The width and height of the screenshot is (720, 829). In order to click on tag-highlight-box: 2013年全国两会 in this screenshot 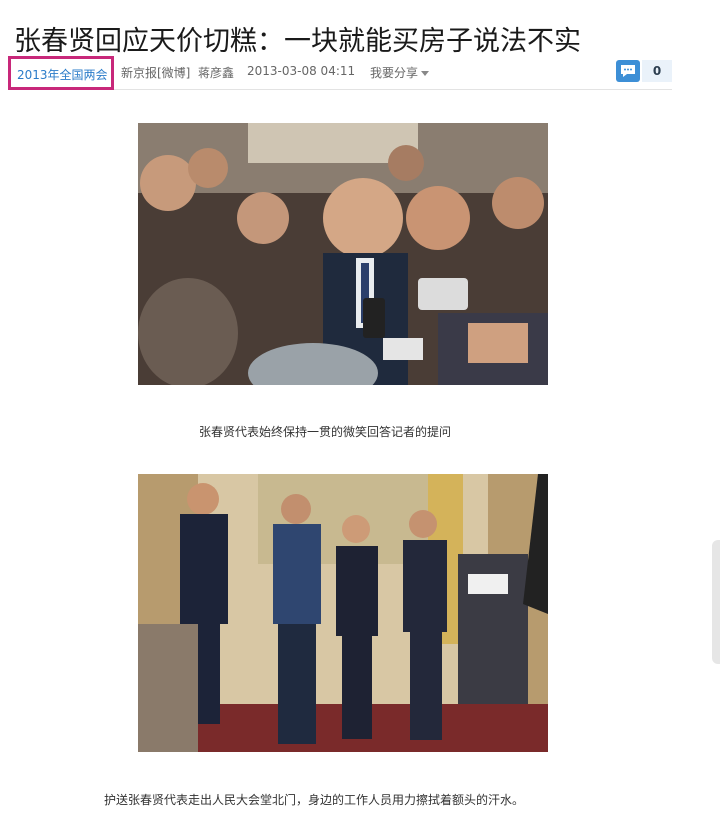, I will do `click(61, 73)`.